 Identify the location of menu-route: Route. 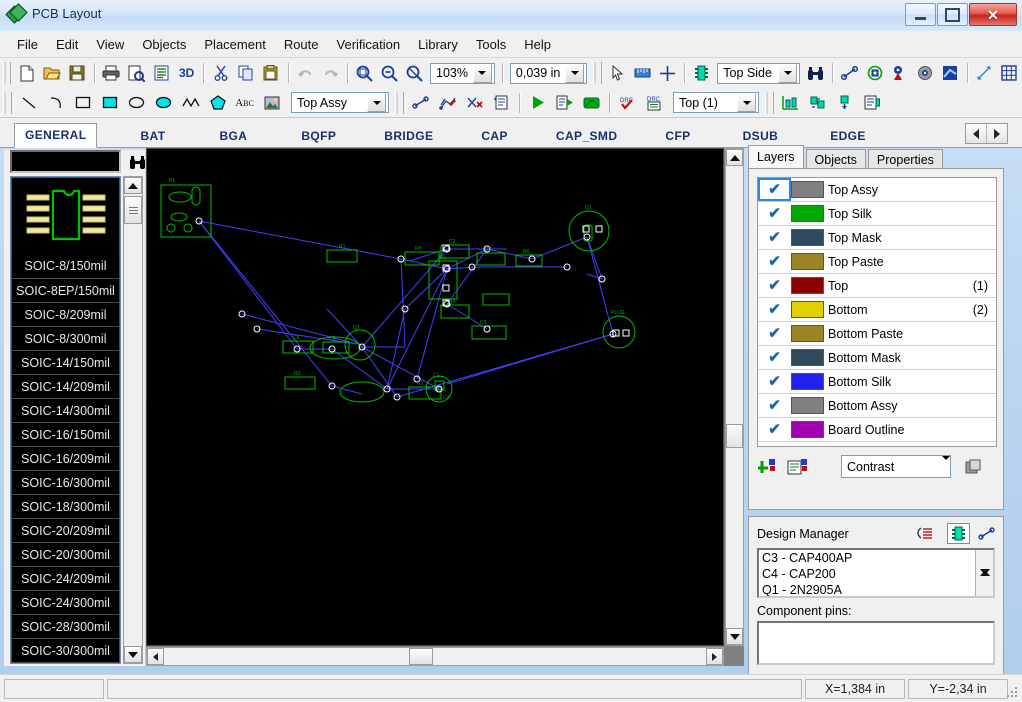
(301, 44).